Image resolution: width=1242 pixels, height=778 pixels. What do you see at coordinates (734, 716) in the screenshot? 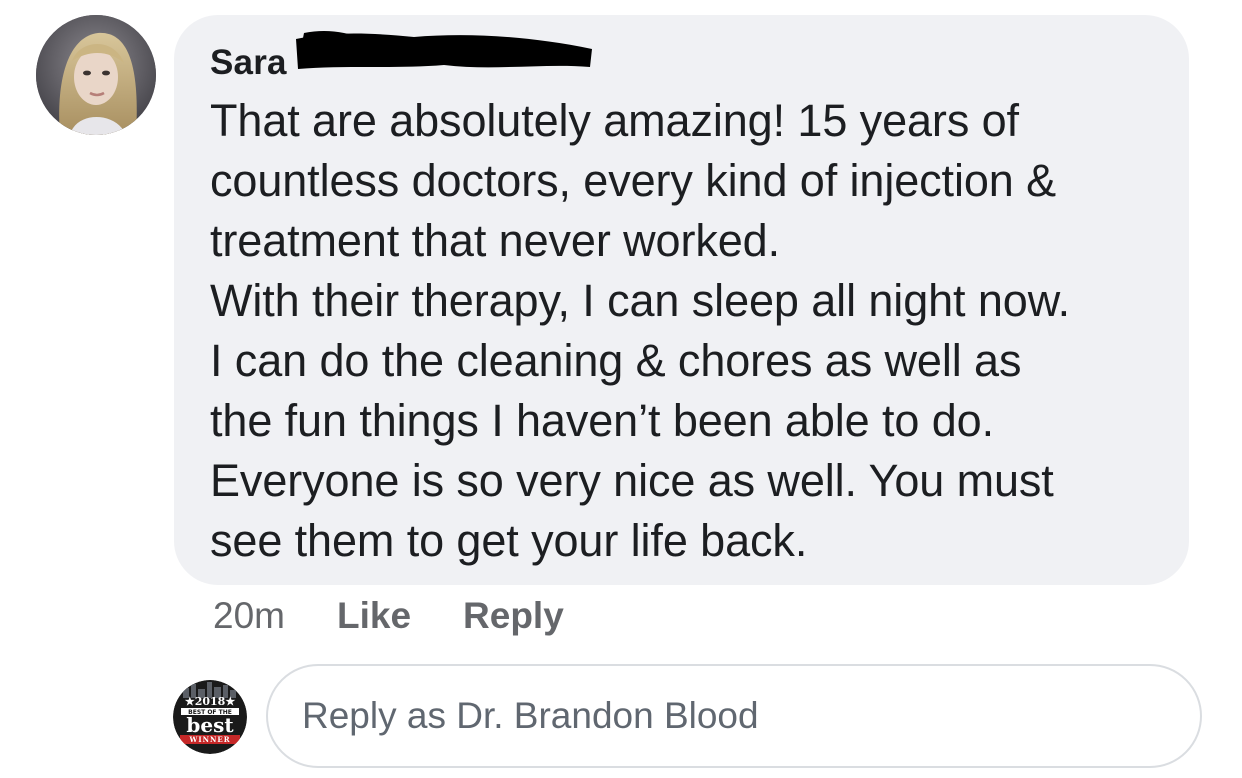
I see `reply-input` at bounding box center [734, 716].